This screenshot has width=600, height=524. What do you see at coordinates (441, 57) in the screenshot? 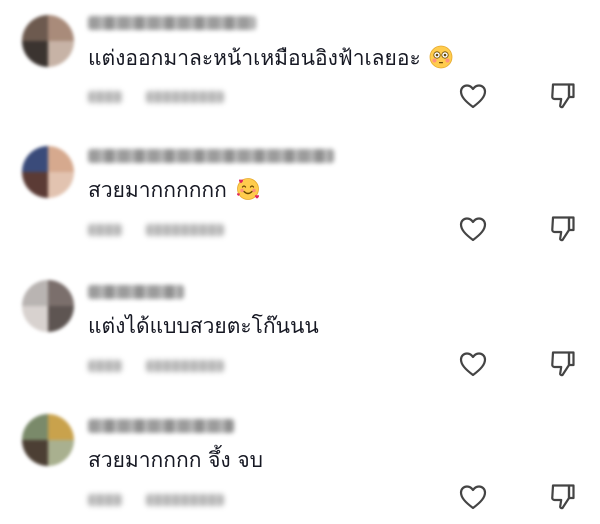
I see `flushed-face-emoji` at bounding box center [441, 57].